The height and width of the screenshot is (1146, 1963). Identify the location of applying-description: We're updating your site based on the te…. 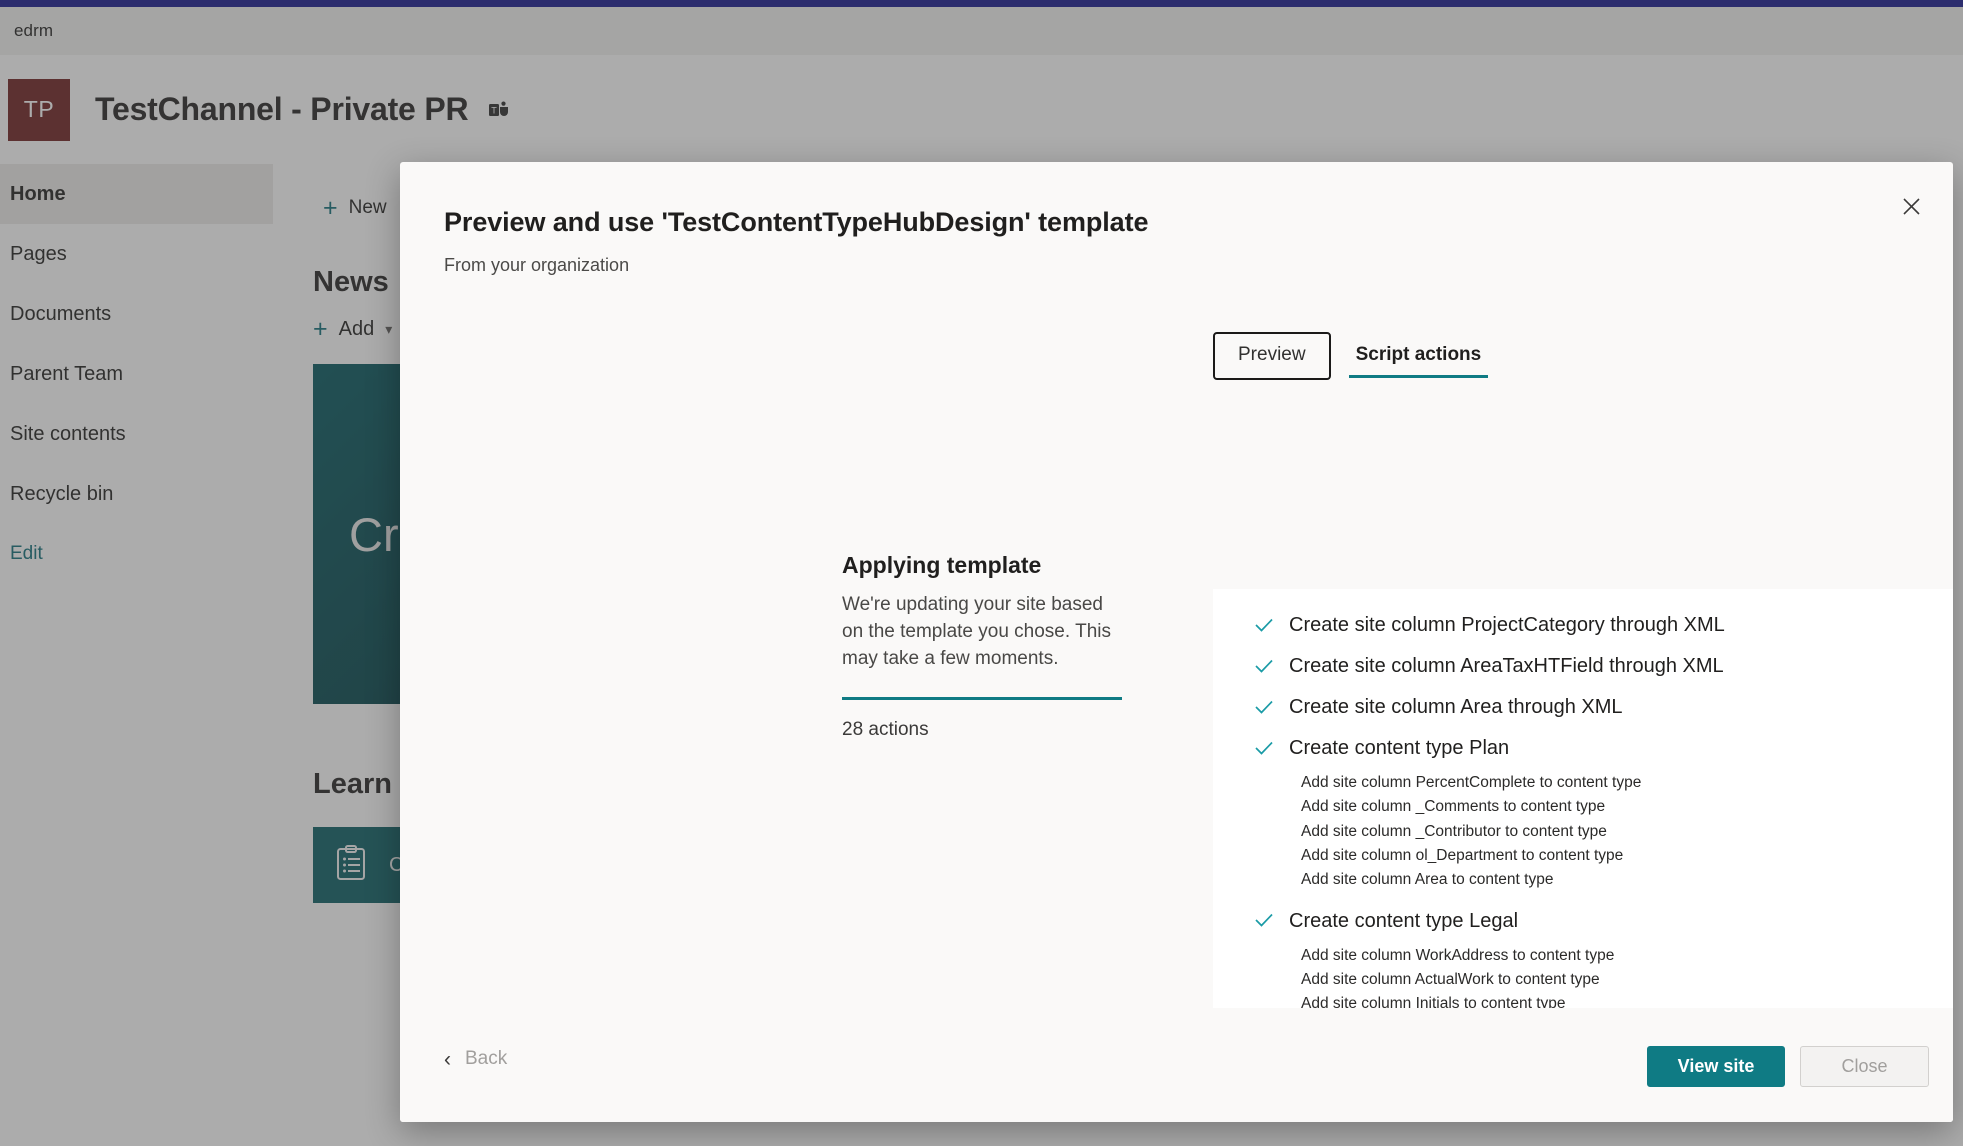
(976, 631).